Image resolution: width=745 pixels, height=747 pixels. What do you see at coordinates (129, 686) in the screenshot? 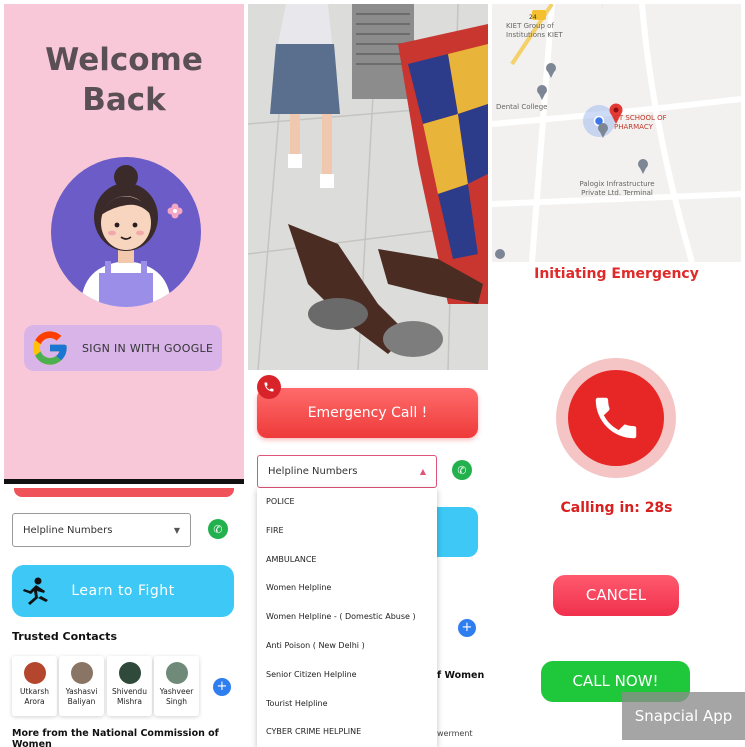
I see `contact-card: Shivendu Mishra` at bounding box center [129, 686].